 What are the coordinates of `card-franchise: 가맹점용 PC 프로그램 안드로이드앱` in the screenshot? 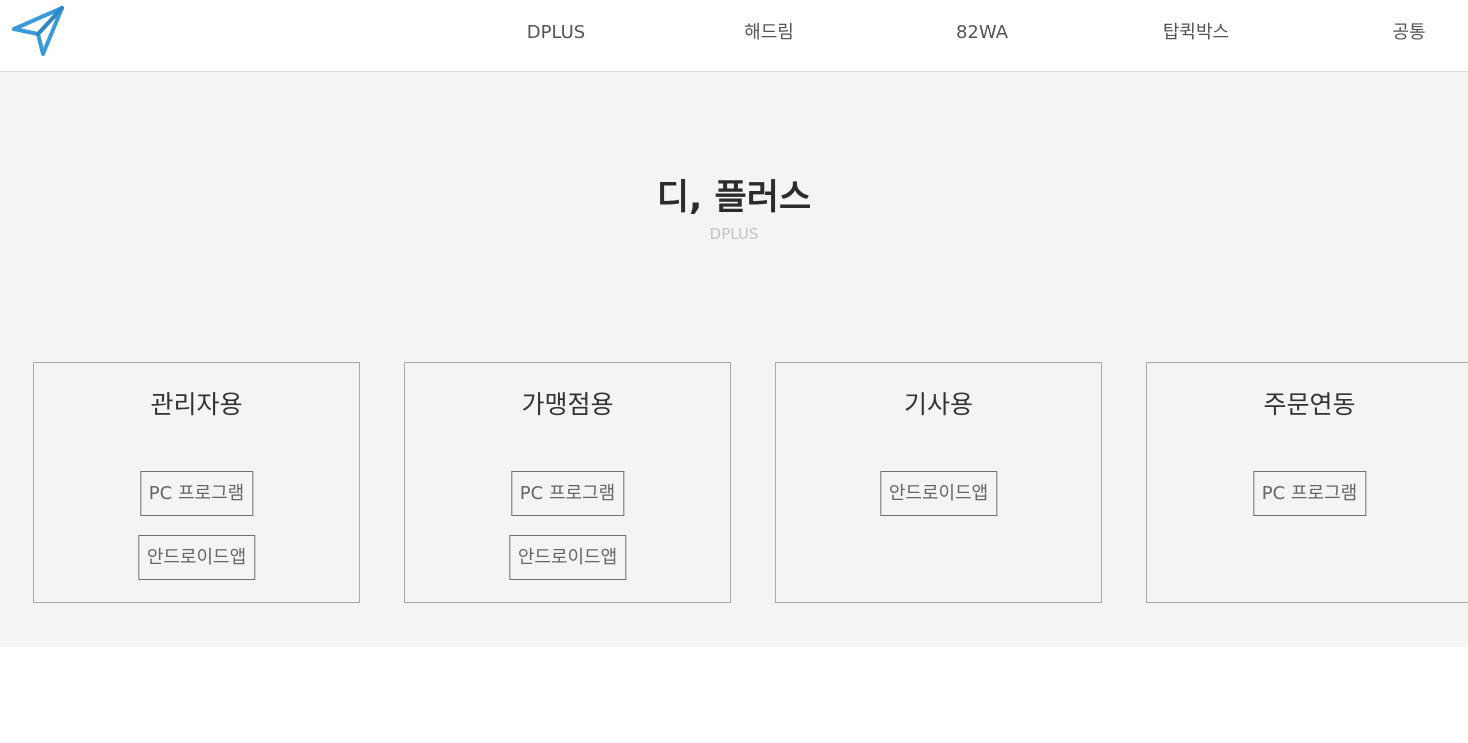 It's located at (567, 482).